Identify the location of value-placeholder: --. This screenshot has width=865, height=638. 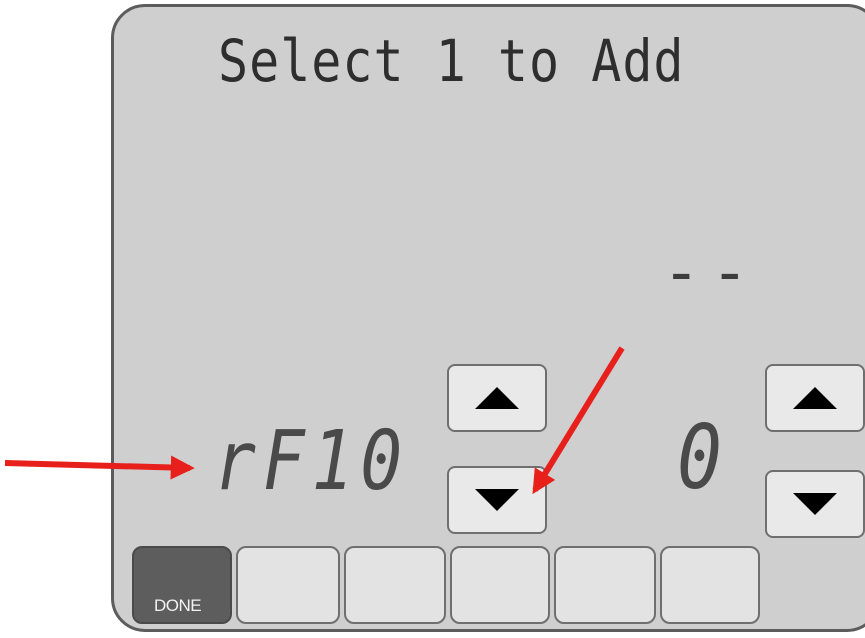
(711, 273).